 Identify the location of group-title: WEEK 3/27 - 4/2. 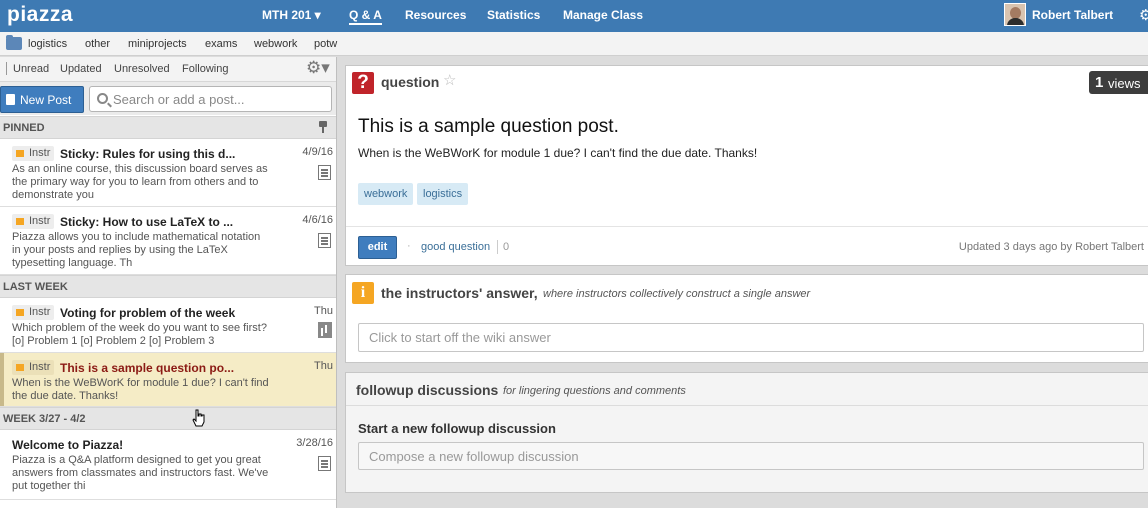
(44, 419).